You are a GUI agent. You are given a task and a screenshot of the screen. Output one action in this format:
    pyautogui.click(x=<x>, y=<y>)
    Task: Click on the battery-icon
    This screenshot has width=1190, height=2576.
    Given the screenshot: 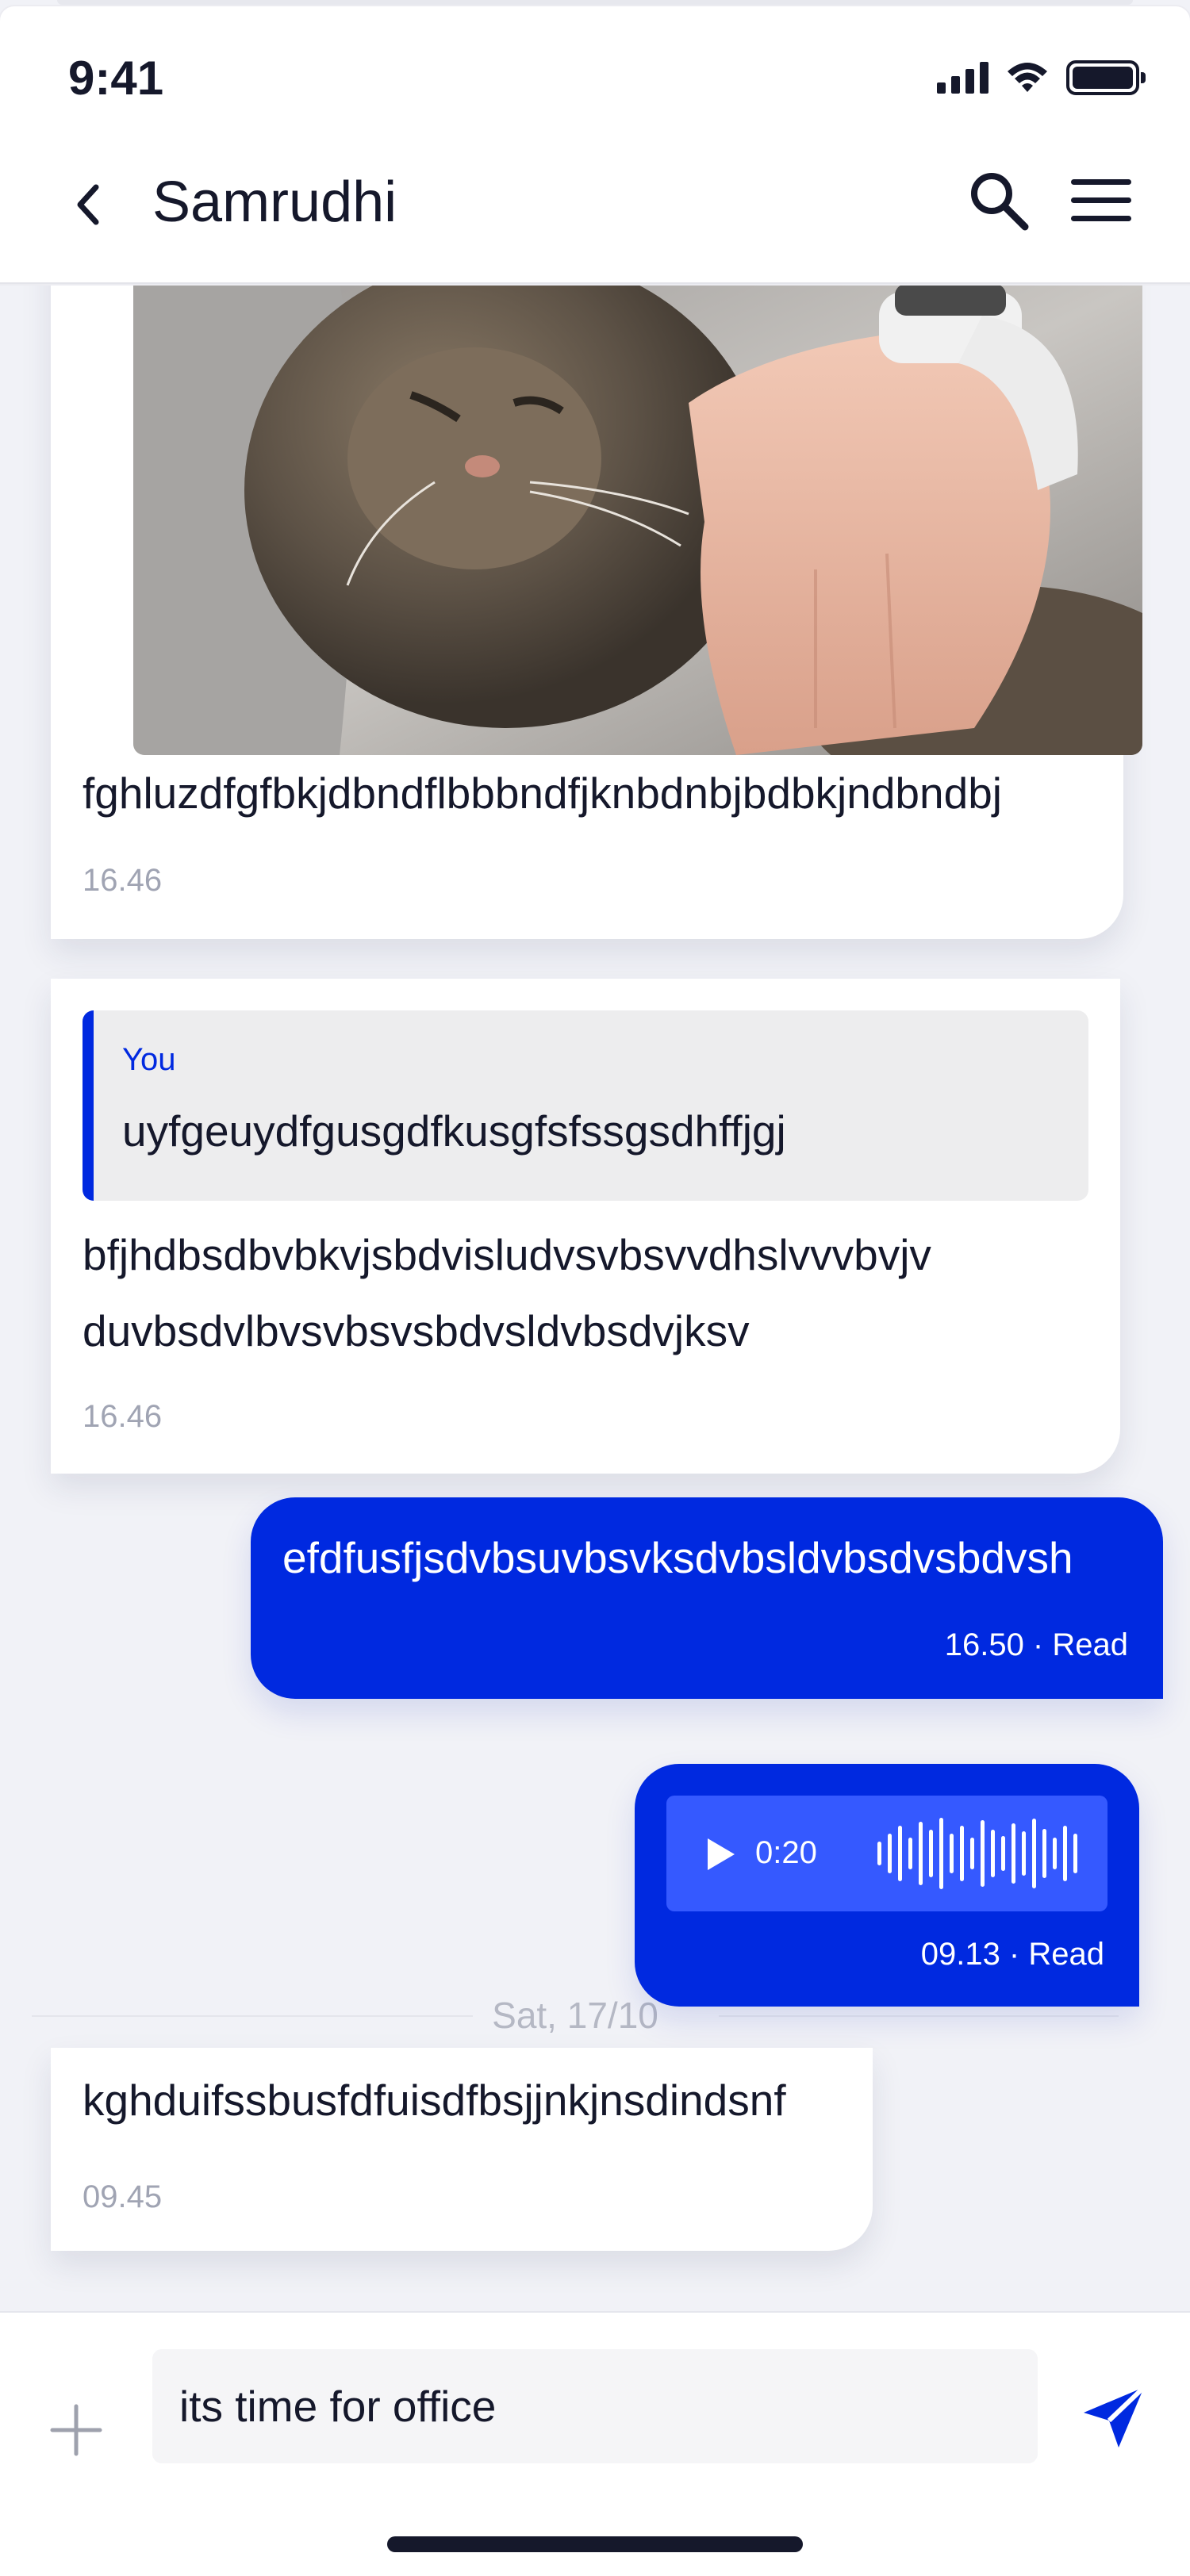 What is the action you would take?
    pyautogui.click(x=1106, y=77)
    